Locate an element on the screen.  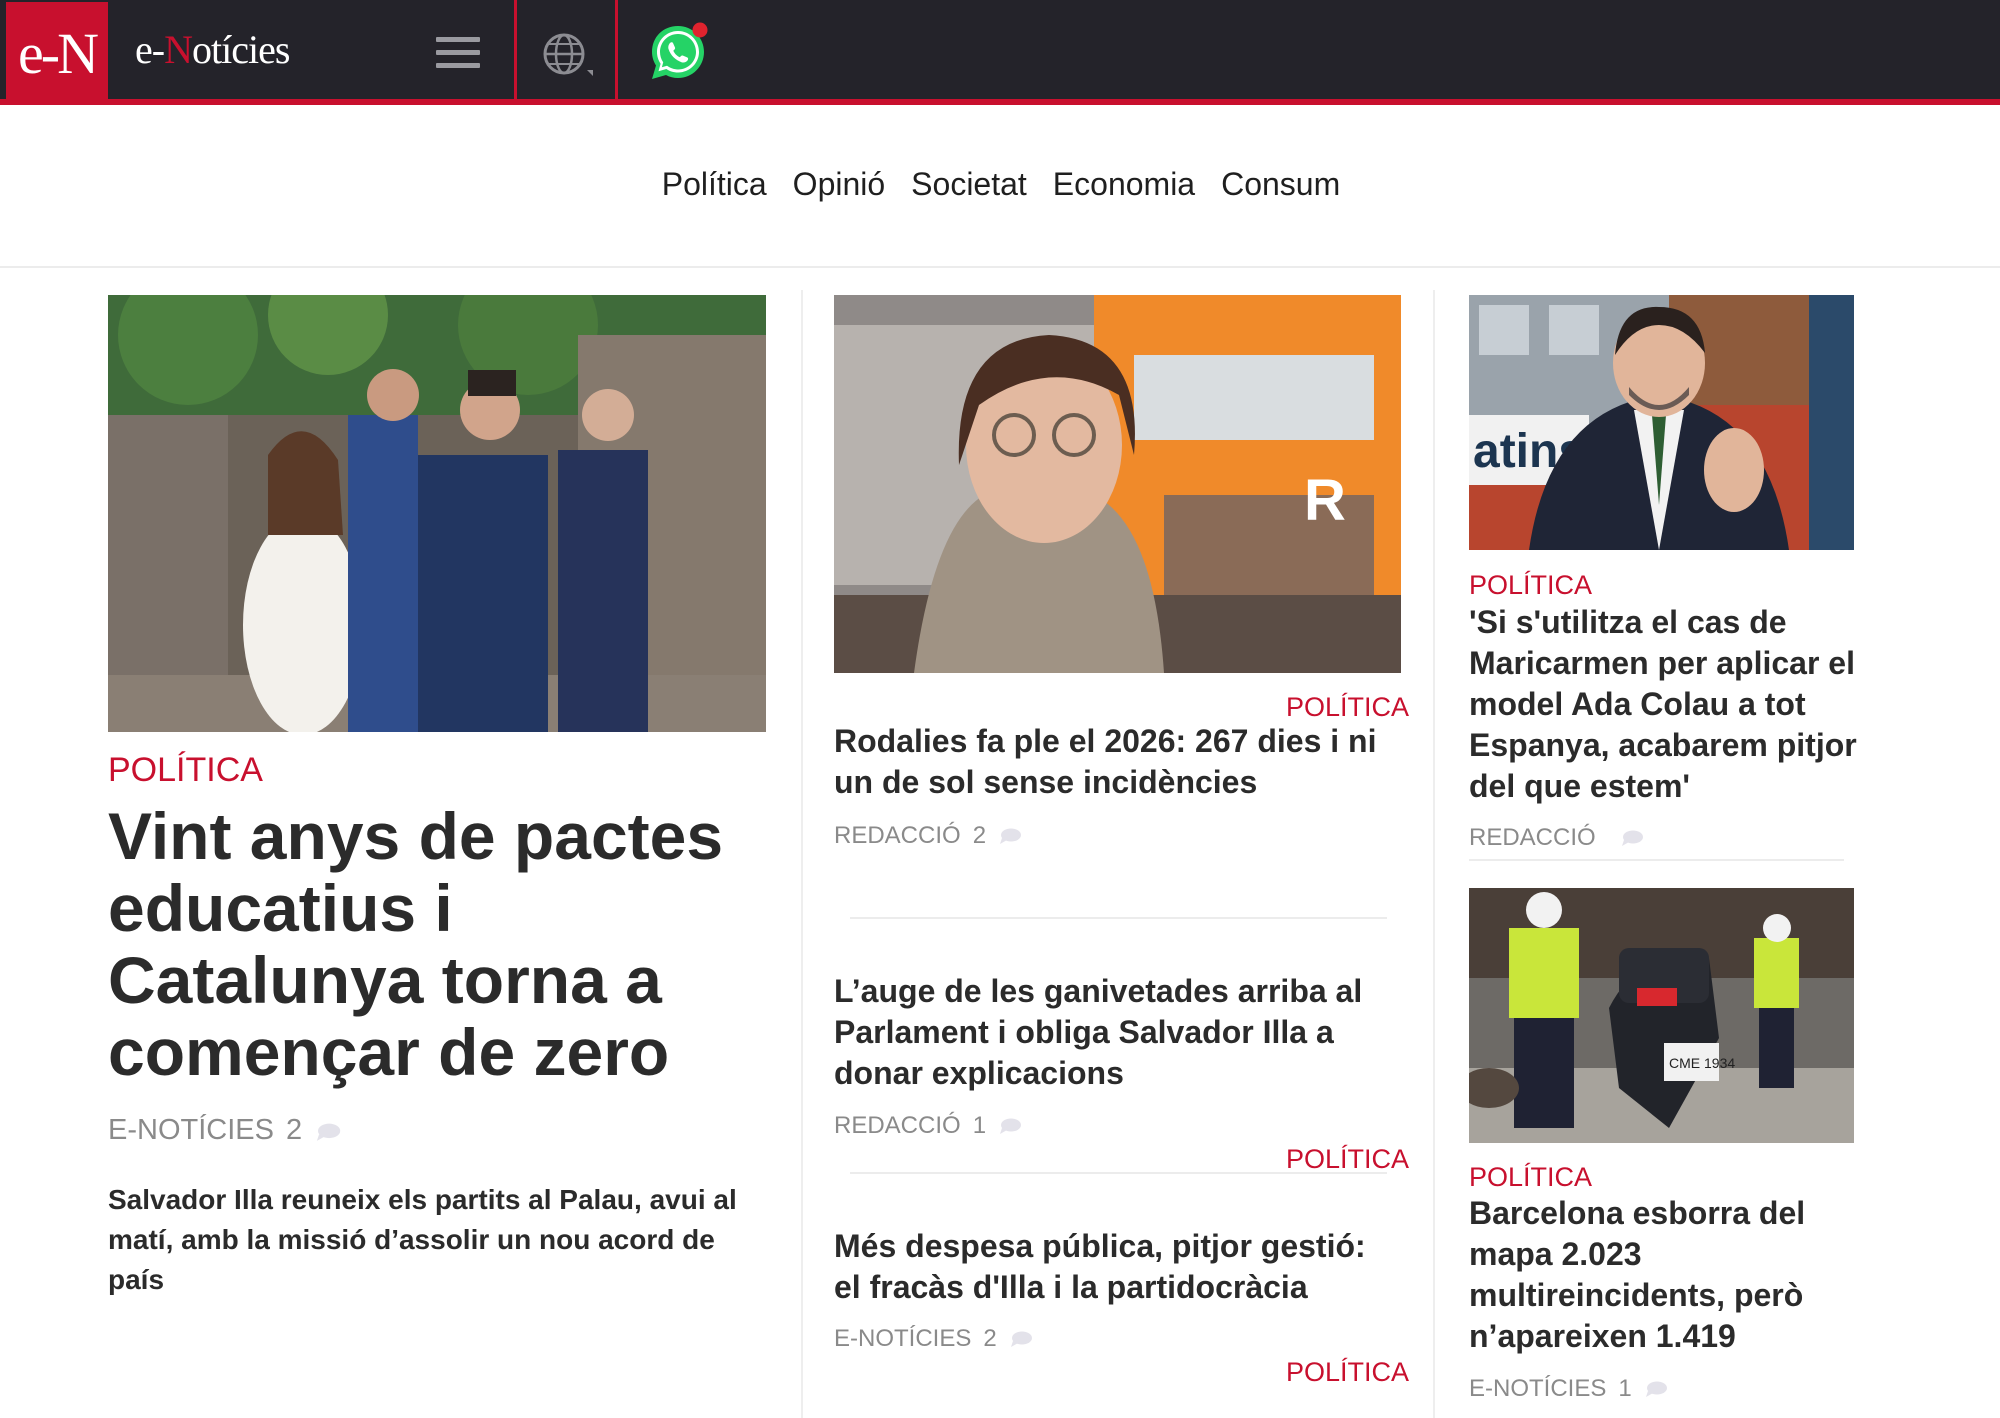
lead-category: POLÍTICA is located at coordinates (185, 770).